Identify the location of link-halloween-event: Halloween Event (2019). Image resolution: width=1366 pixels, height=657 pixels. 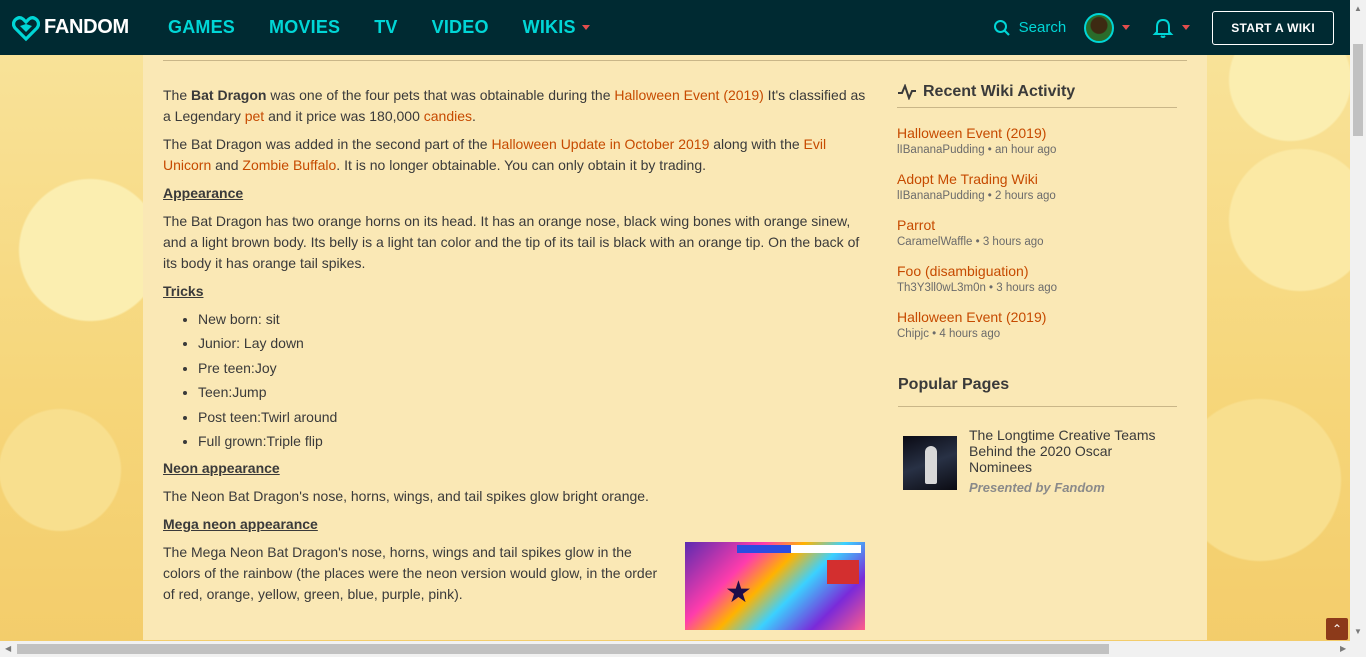
(688, 95).